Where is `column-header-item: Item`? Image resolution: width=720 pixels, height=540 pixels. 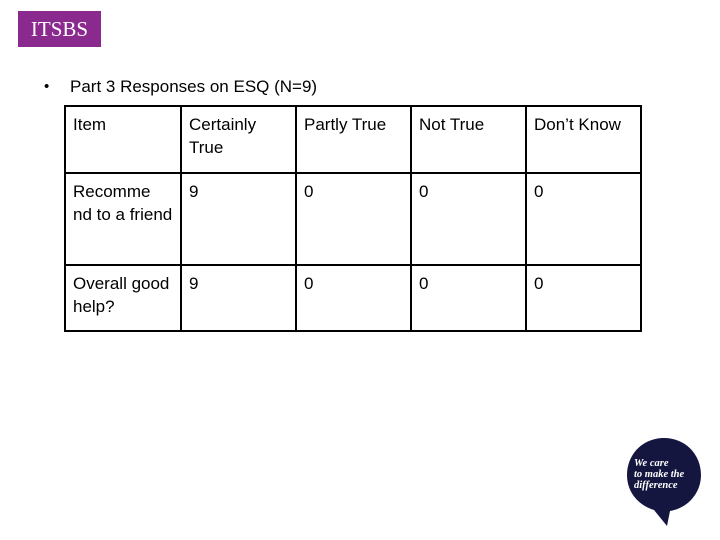
column-header-item: Item is located at coordinates (123, 139).